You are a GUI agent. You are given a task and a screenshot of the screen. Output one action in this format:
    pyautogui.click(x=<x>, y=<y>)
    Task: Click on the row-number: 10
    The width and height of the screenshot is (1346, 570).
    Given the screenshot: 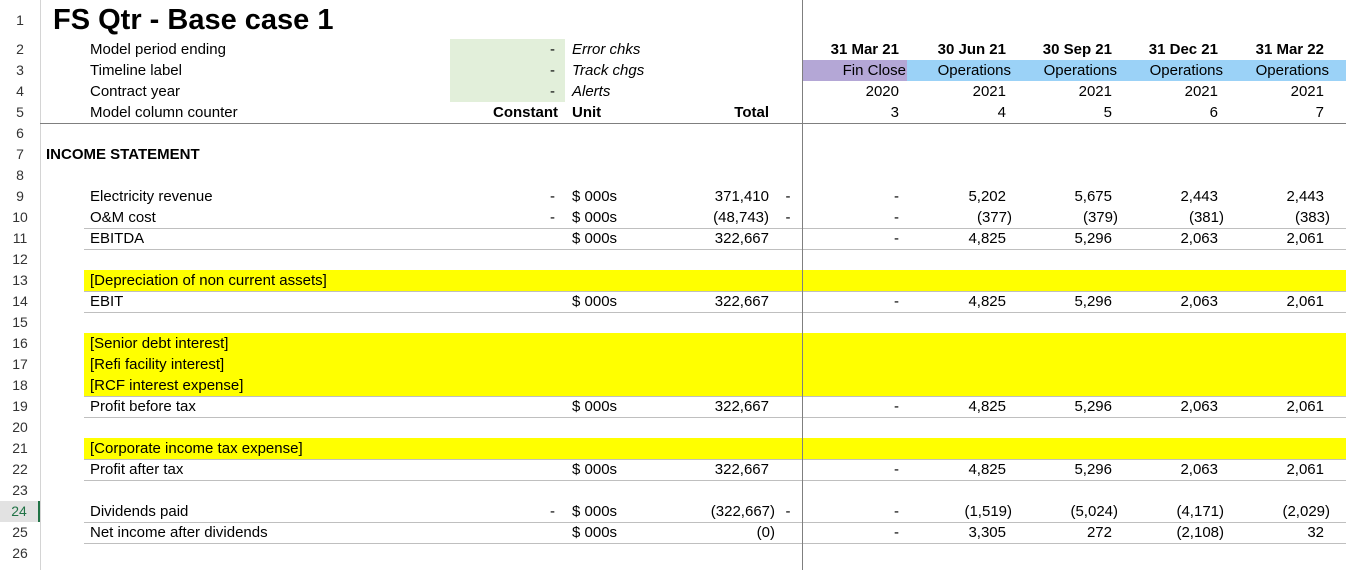 What is the action you would take?
    pyautogui.click(x=20, y=217)
    